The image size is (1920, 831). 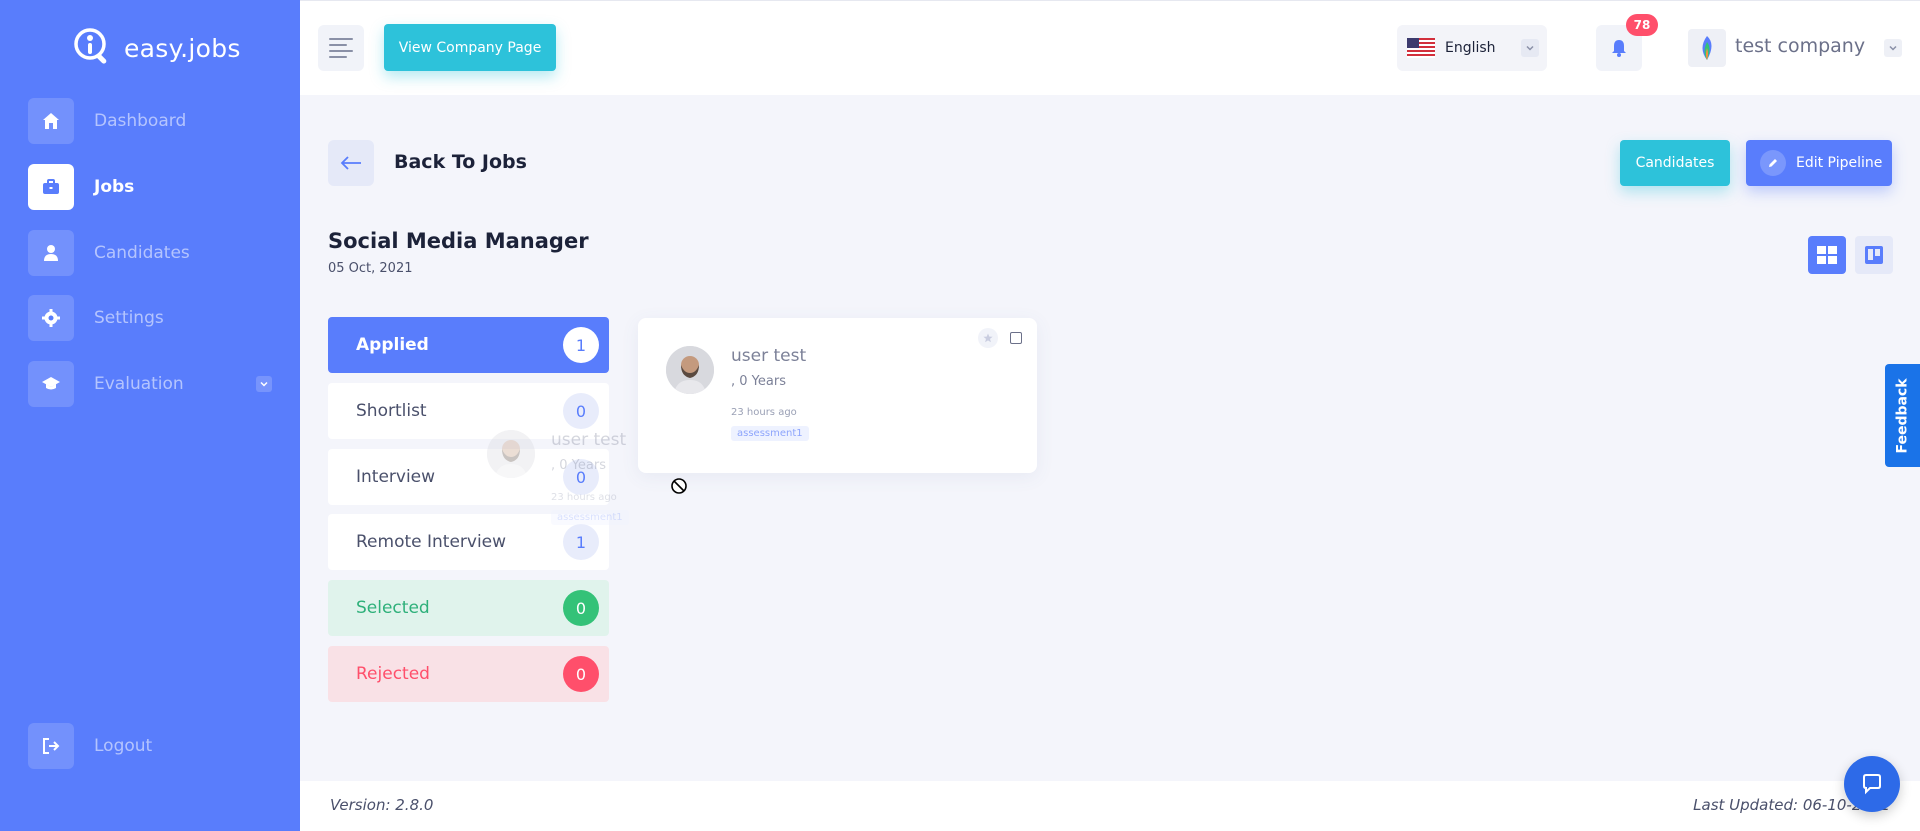 I want to click on feedback-label: Feedback, so click(x=1902, y=415).